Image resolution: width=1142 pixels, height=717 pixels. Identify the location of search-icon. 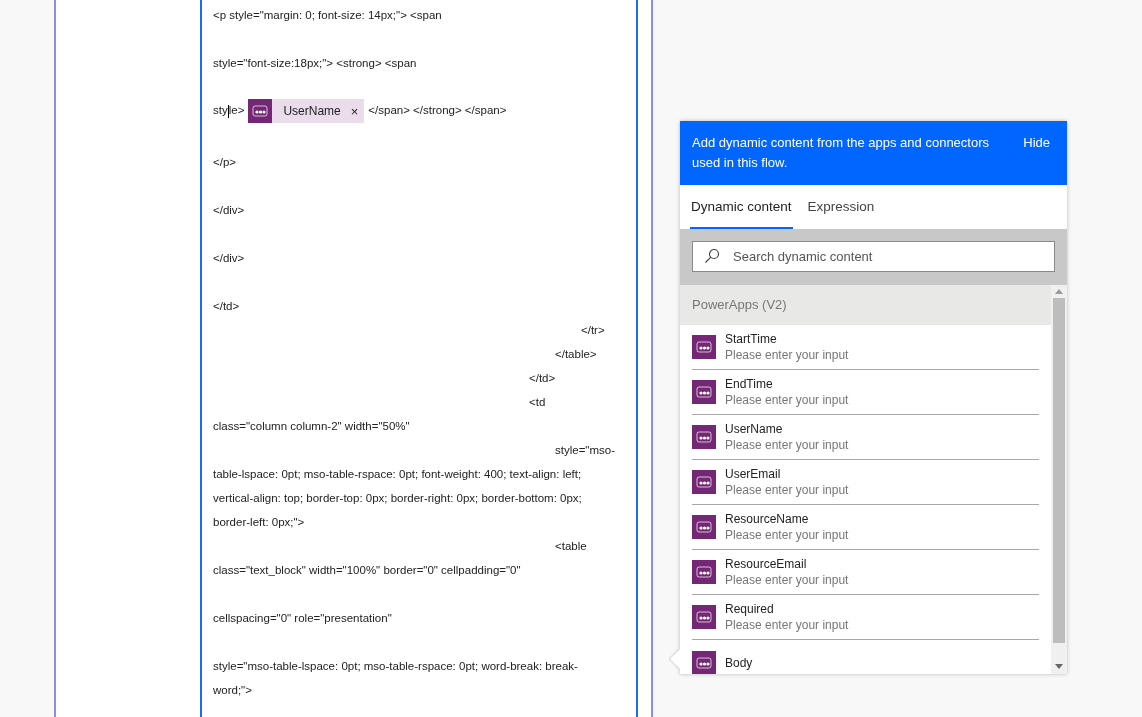
(712, 256).